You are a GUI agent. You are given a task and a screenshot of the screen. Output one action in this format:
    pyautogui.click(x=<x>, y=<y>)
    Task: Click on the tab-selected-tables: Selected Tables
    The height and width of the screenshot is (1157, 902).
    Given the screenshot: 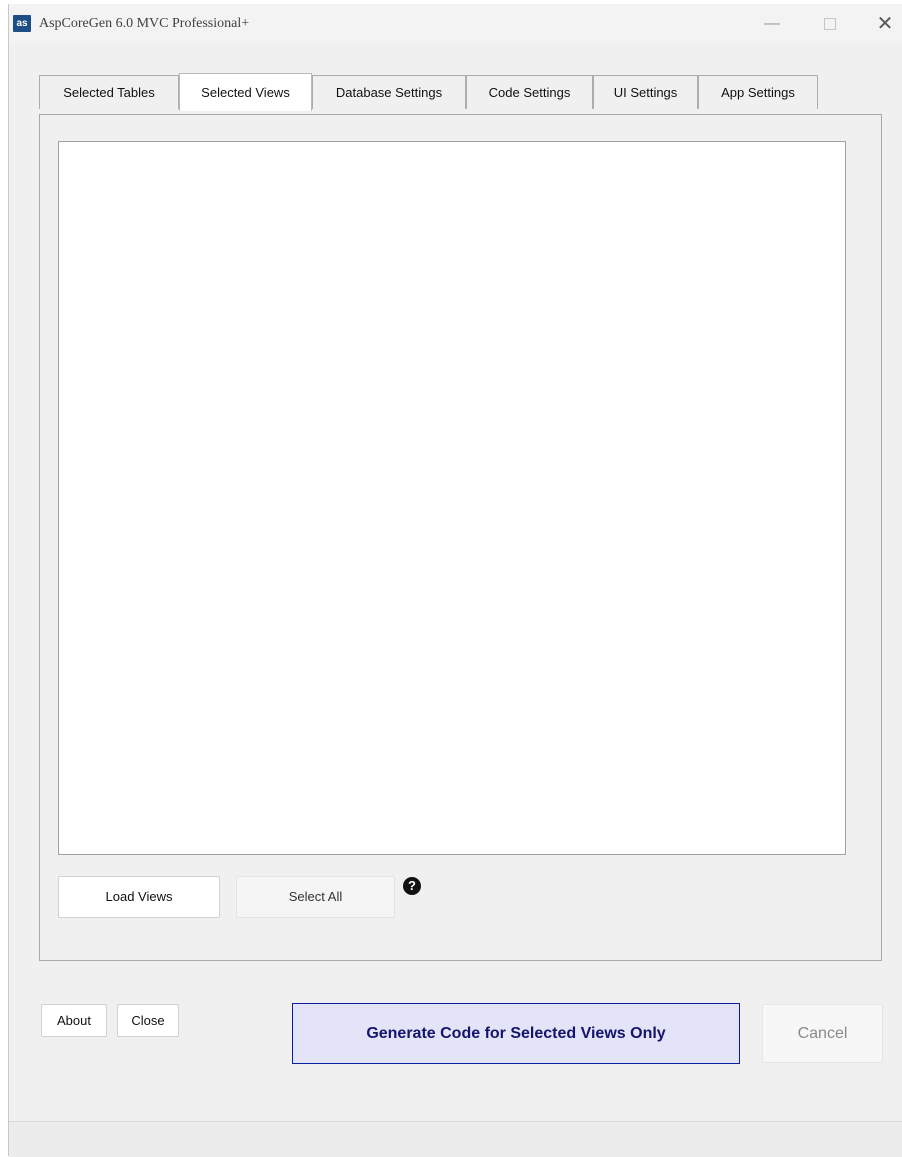 What is the action you would take?
    pyautogui.click(x=109, y=92)
    